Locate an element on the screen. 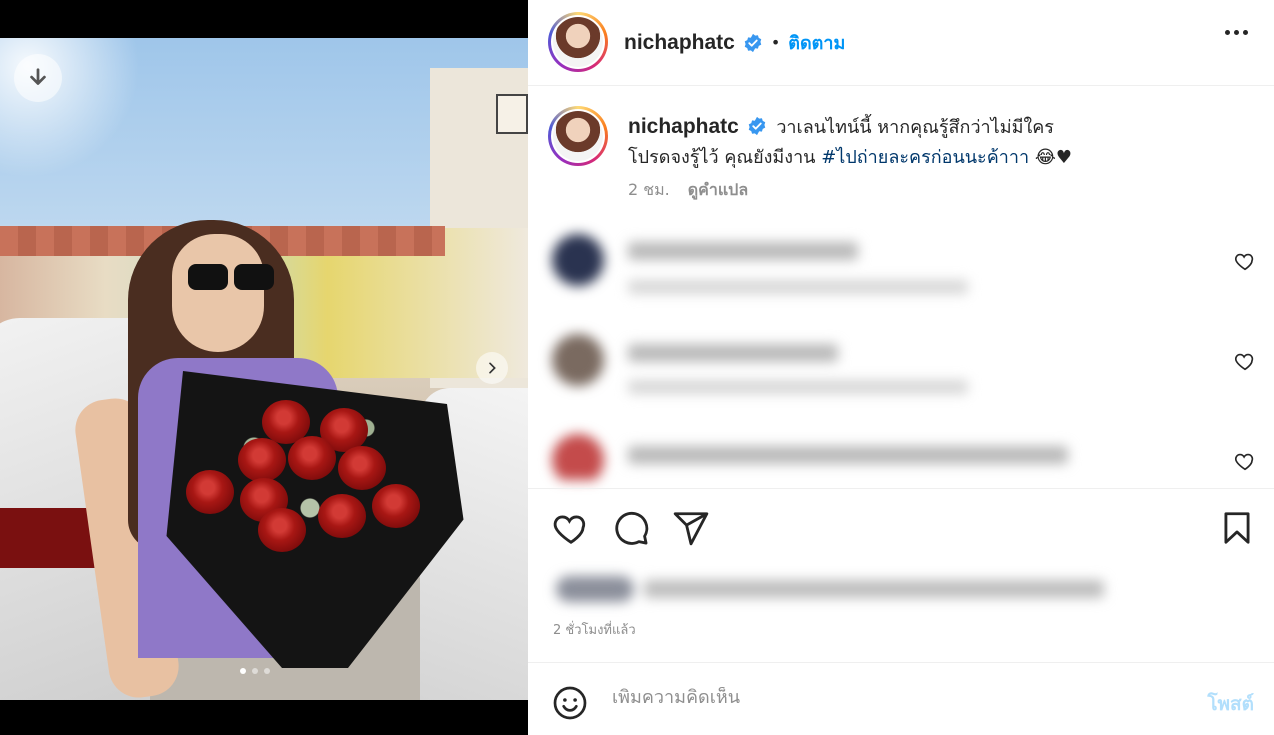 Image resolution: width=1274 pixels, height=735 pixels. caption-avatar is located at coordinates (578, 136).